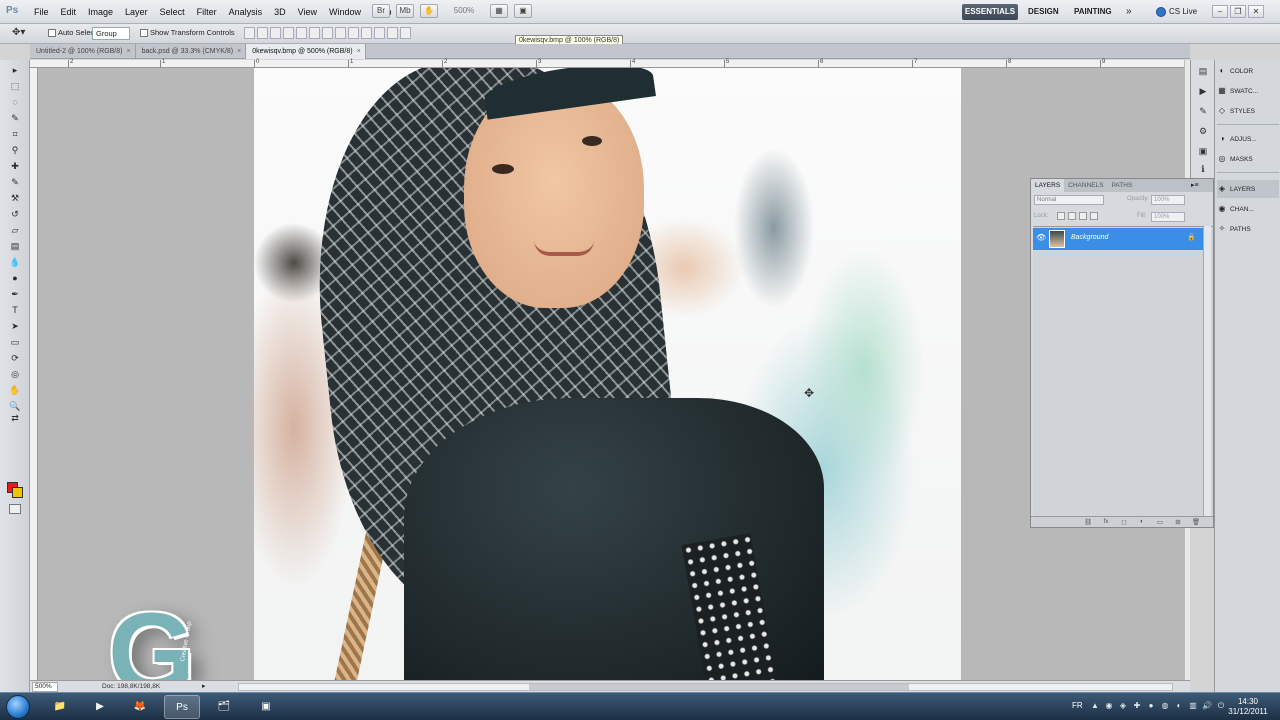 The image size is (1280, 720). I want to click on tab-layers: LAYERS, so click(1048, 185).